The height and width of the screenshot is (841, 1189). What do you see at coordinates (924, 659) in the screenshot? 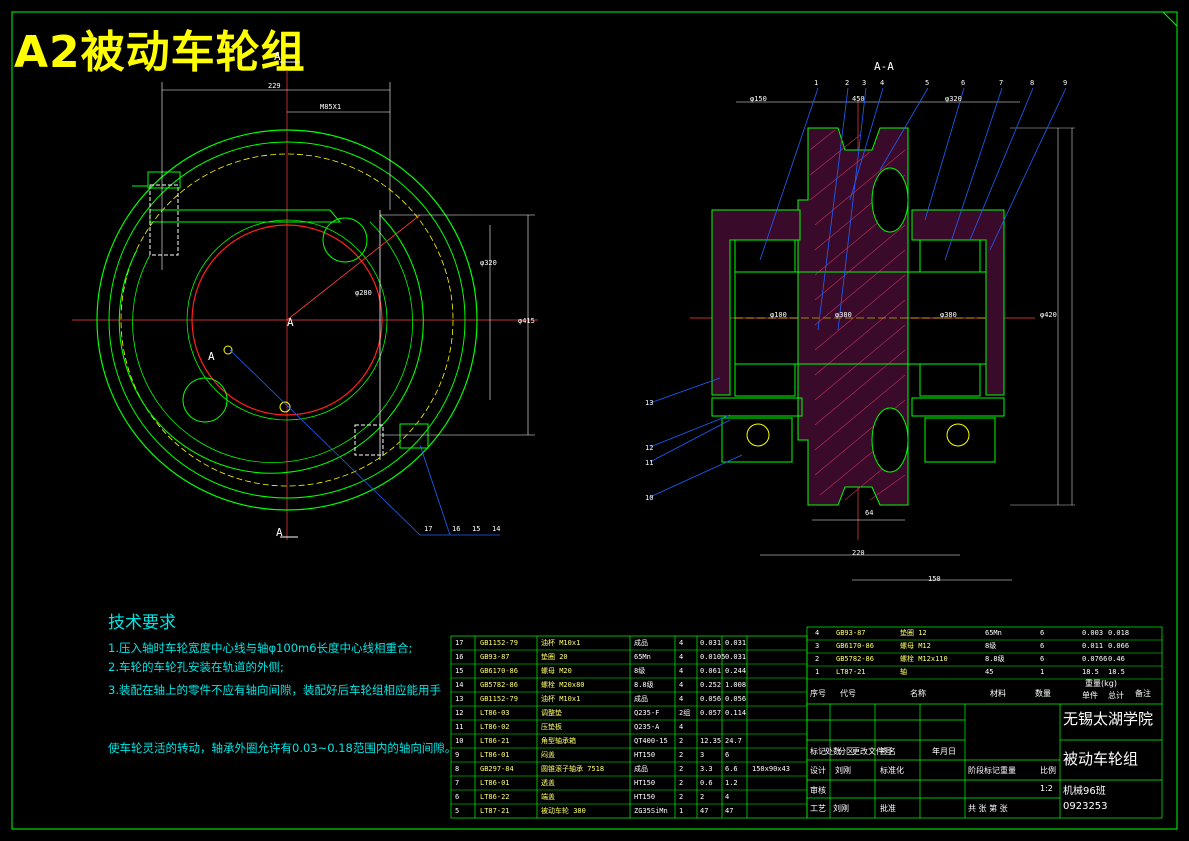
I see `parts-cell: 螺栓 M12x110` at bounding box center [924, 659].